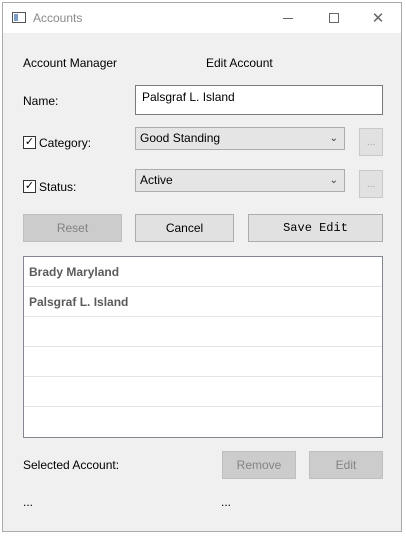  I want to click on name-field: Palsgraf L. Island, so click(259, 100).